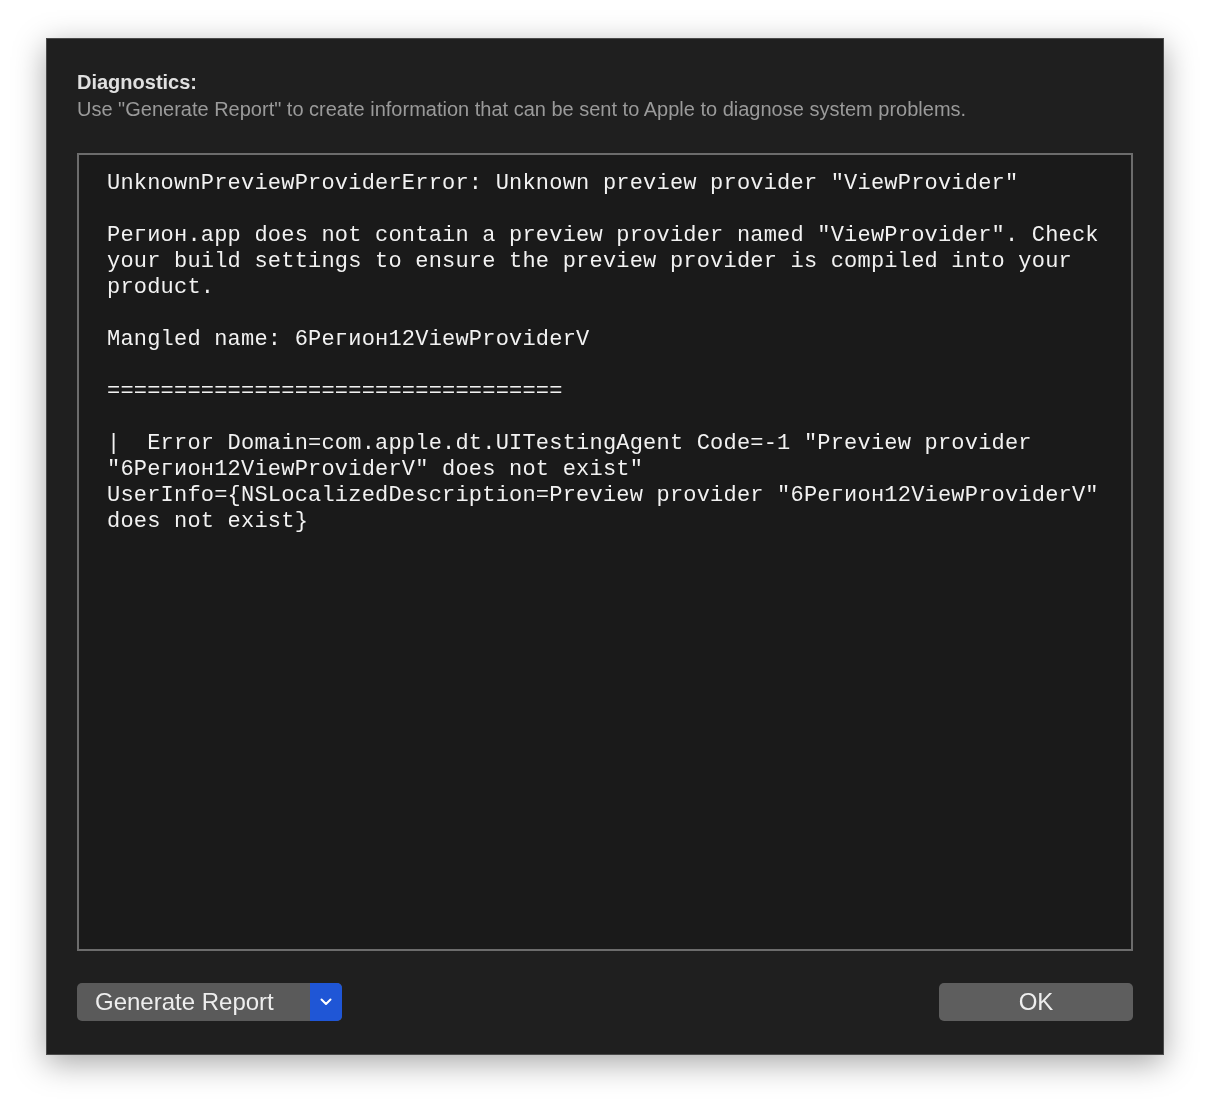 Image resolution: width=1210 pixels, height=1110 pixels. Describe the element at coordinates (326, 1002) in the screenshot. I see `chevron-down-icon` at that location.